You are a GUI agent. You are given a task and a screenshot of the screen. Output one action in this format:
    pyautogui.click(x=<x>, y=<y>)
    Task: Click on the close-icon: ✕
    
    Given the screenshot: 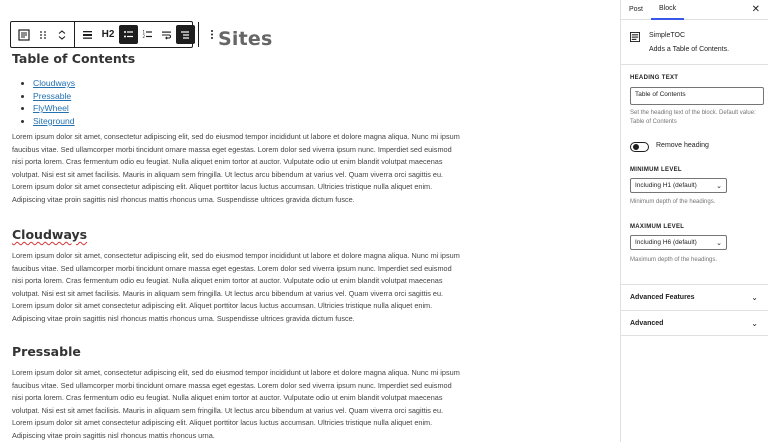 What is the action you would take?
    pyautogui.click(x=756, y=9)
    